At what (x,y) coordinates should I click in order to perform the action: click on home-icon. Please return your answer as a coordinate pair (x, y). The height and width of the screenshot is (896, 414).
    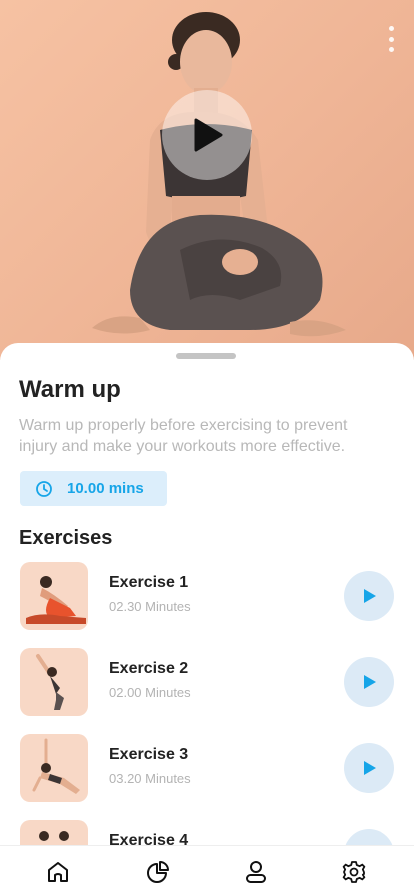
    Looking at the image, I should click on (58, 872).